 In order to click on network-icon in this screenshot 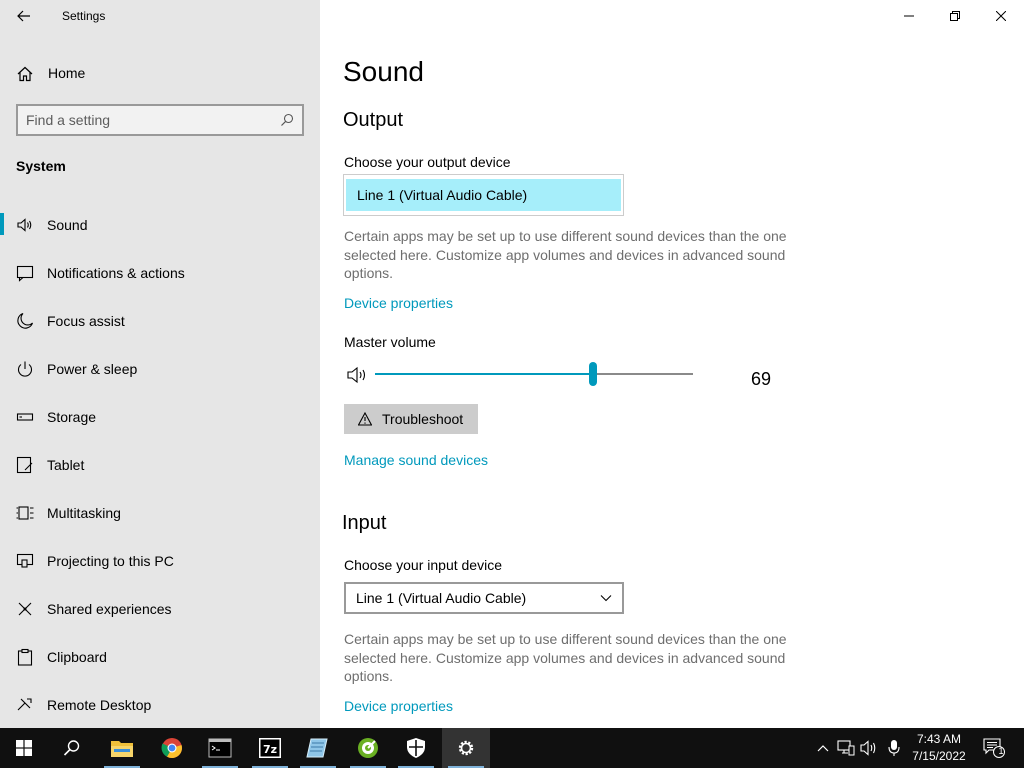, I will do `click(846, 748)`.